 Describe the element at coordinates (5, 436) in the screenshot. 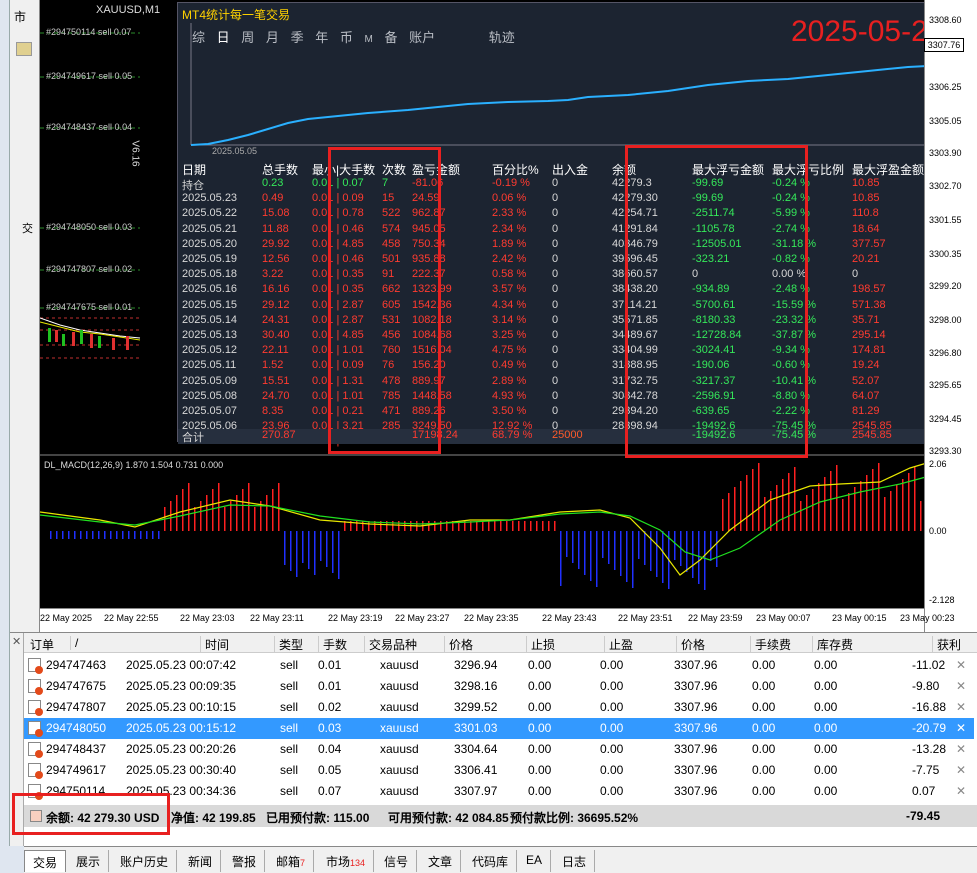

I see `left-toolbar-strip` at that location.